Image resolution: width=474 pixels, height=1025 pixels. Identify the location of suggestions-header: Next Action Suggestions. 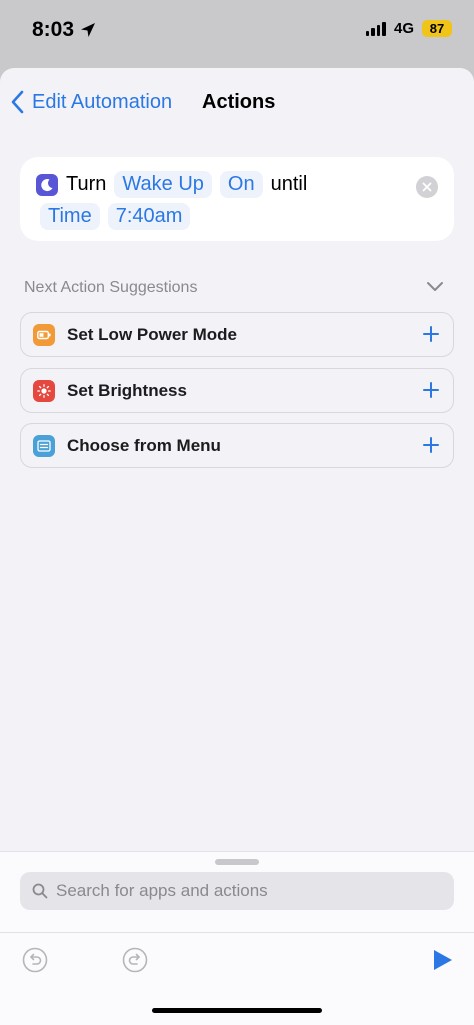
(111, 287).